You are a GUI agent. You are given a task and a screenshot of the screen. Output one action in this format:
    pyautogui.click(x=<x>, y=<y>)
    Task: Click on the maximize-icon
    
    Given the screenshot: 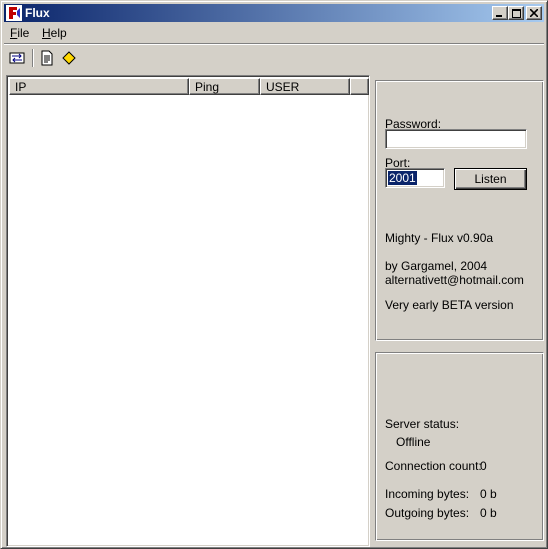 What is the action you would take?
    pyautogui.click(x=516, y=13)
    